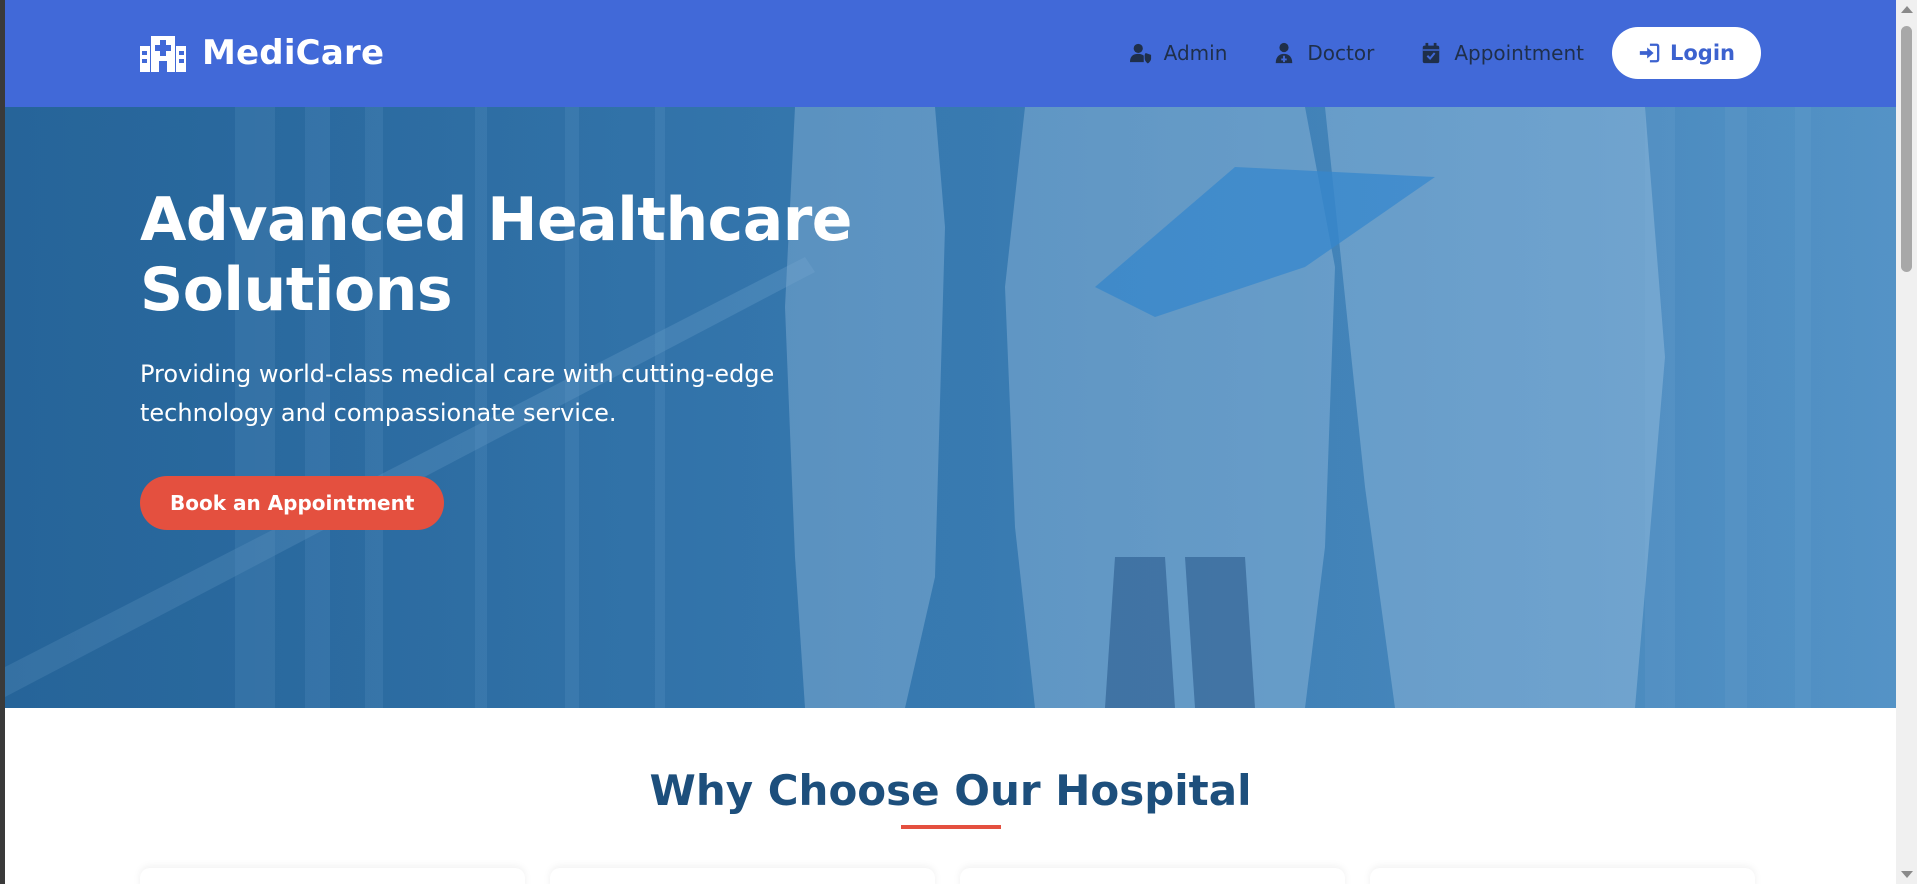 The width and height of the screenshot is (1917, 884). Describe the element at coordinates (1140, 53) in the screenshot. I see `user-shield-icon` at that location.